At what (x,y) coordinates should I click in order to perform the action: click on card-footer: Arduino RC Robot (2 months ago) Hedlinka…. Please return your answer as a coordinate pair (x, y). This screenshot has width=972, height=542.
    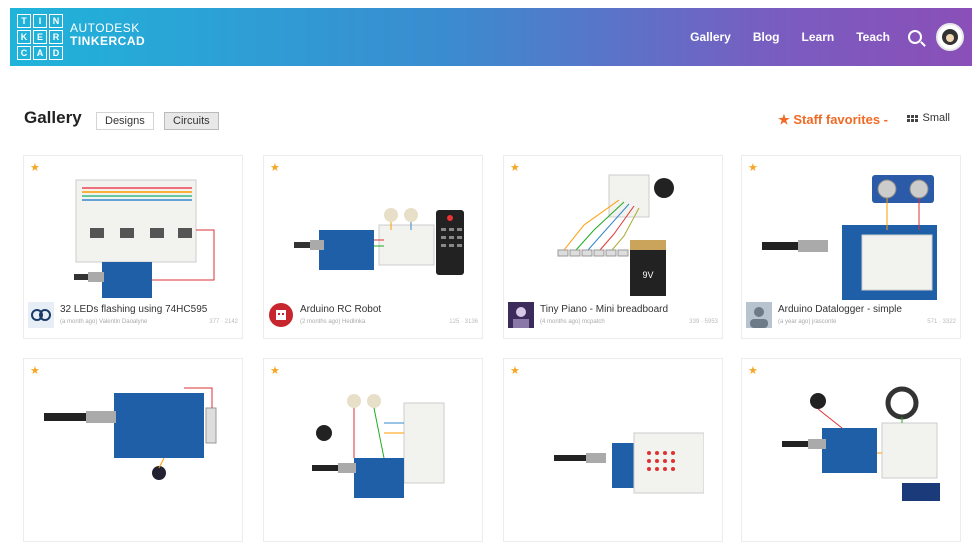
    Looking at the image, I should click on (374, 317).